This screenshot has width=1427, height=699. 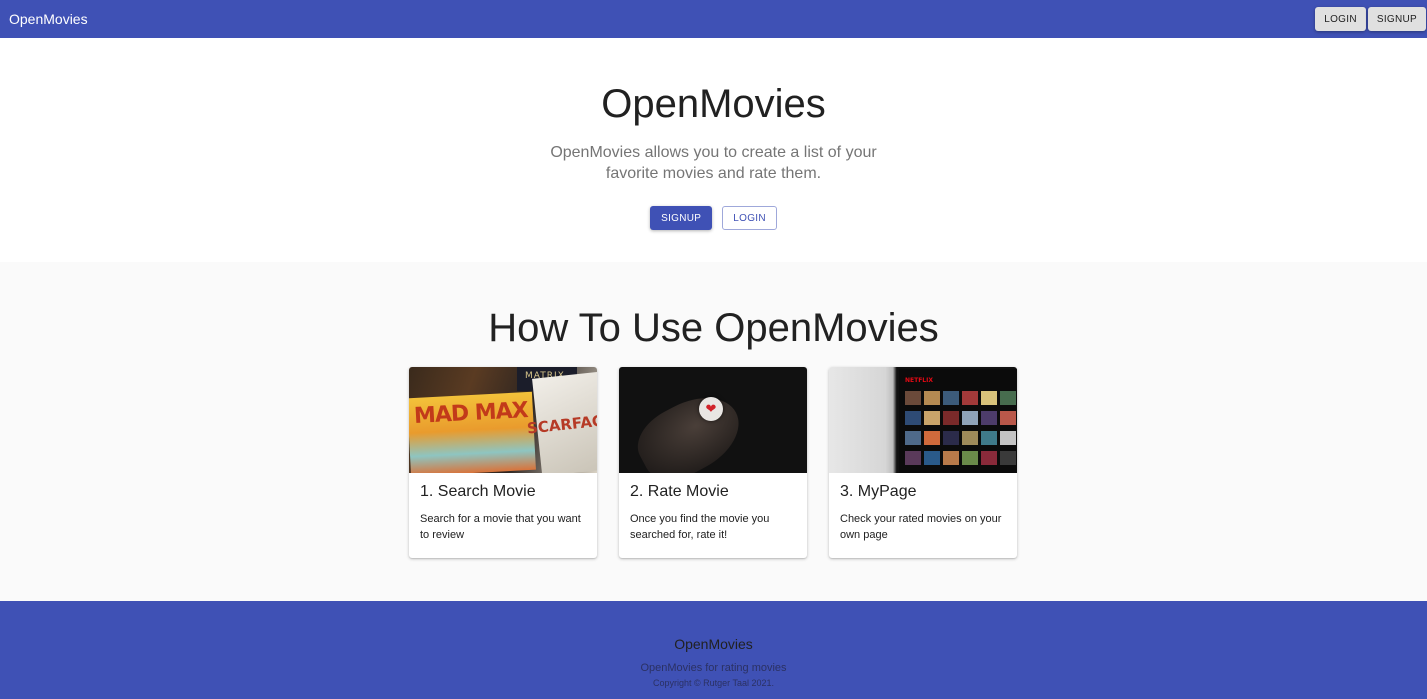 I want to click on card-title: 2. Rate Movie, so click(x=679, y=491).